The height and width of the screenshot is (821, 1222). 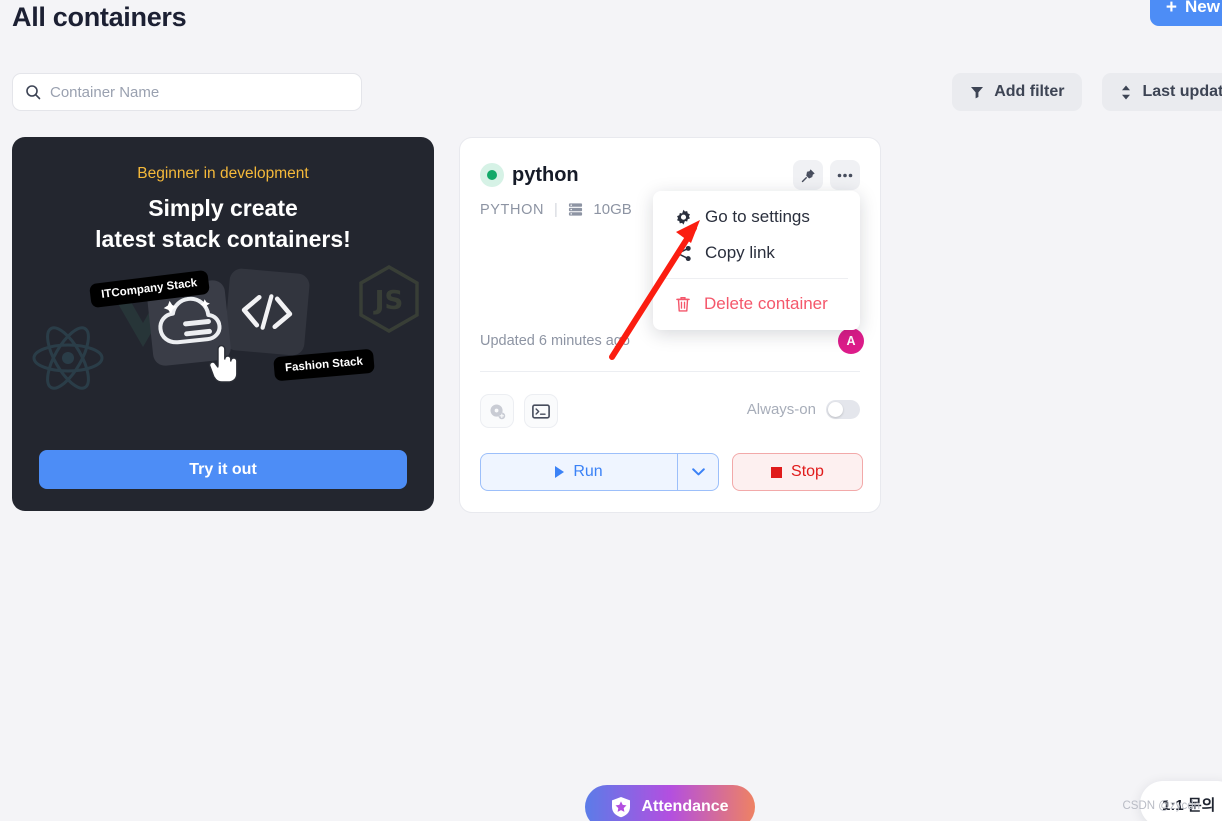 What do you see at coordinates (683, 217) in the screenshot?
I see `gear-icon` at bounding box center [683, 217].